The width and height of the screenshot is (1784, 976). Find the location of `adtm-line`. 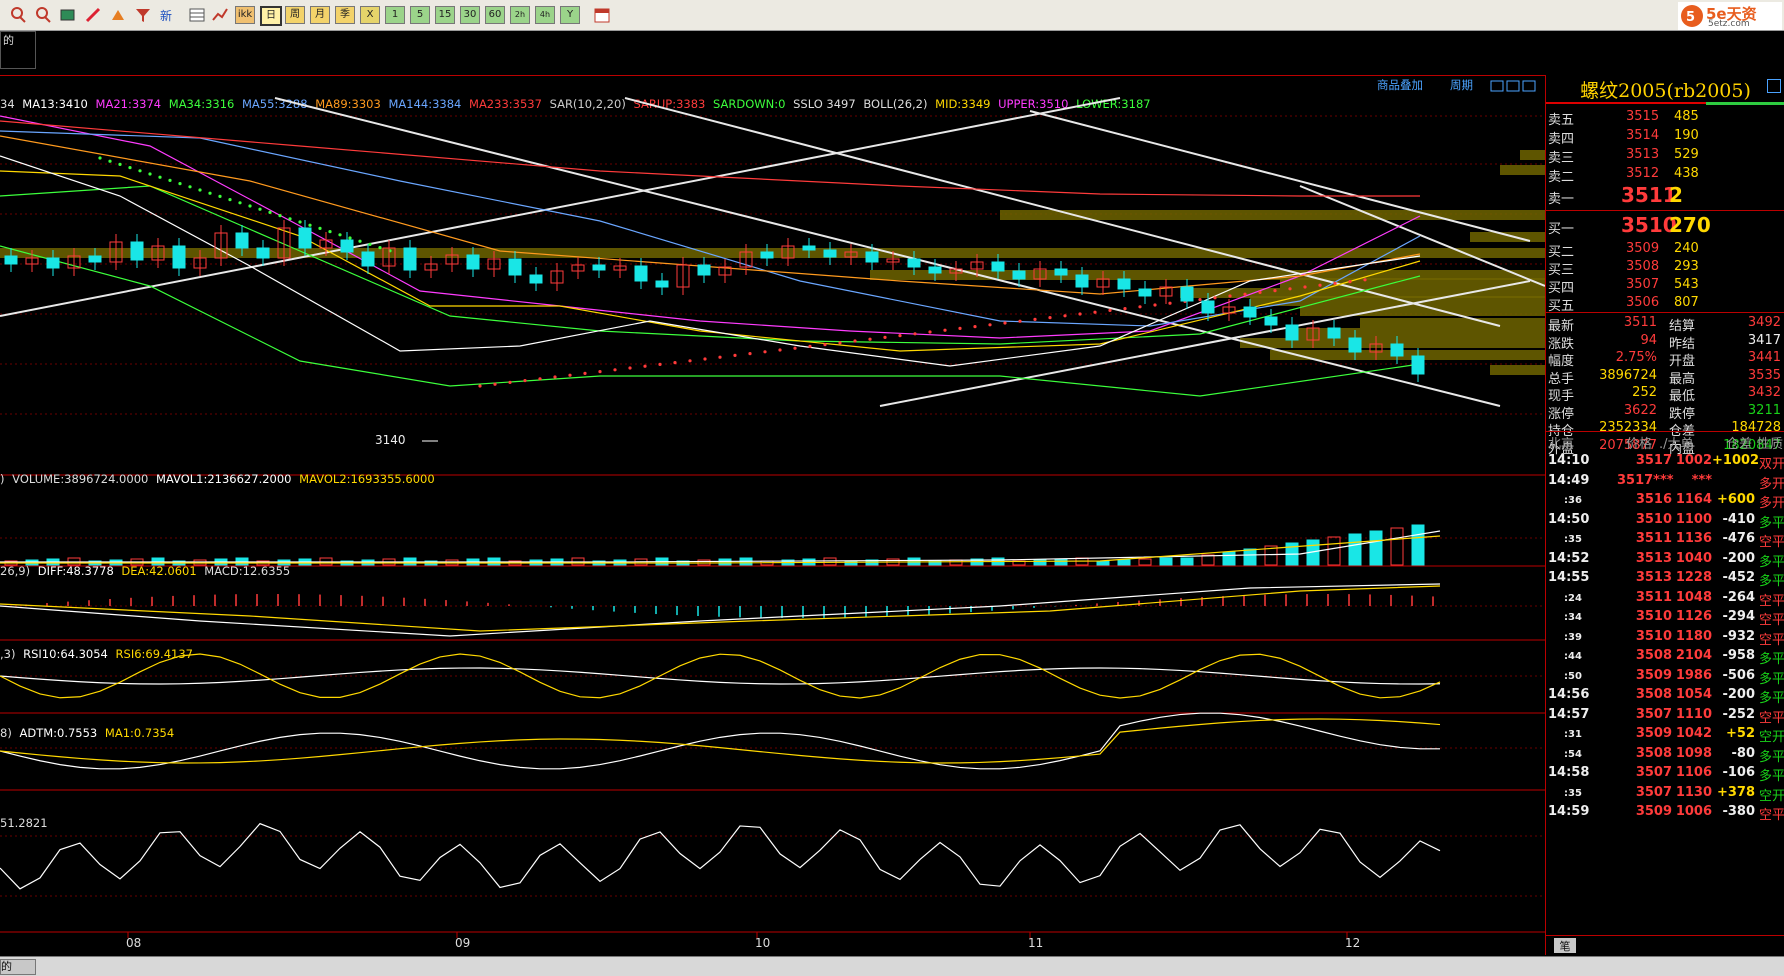

adtm-line is located at coordinates (720, 741).